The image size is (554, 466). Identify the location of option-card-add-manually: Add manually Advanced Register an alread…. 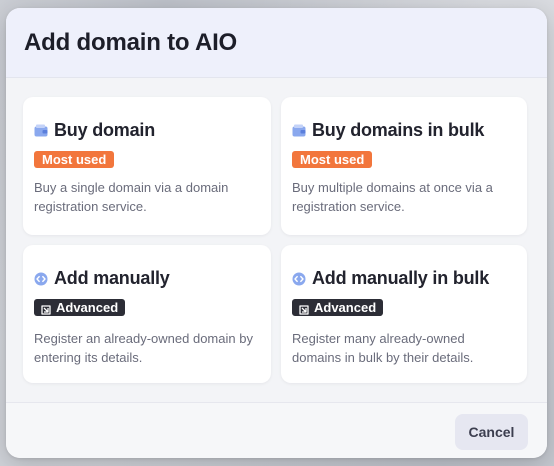
(147, 314).